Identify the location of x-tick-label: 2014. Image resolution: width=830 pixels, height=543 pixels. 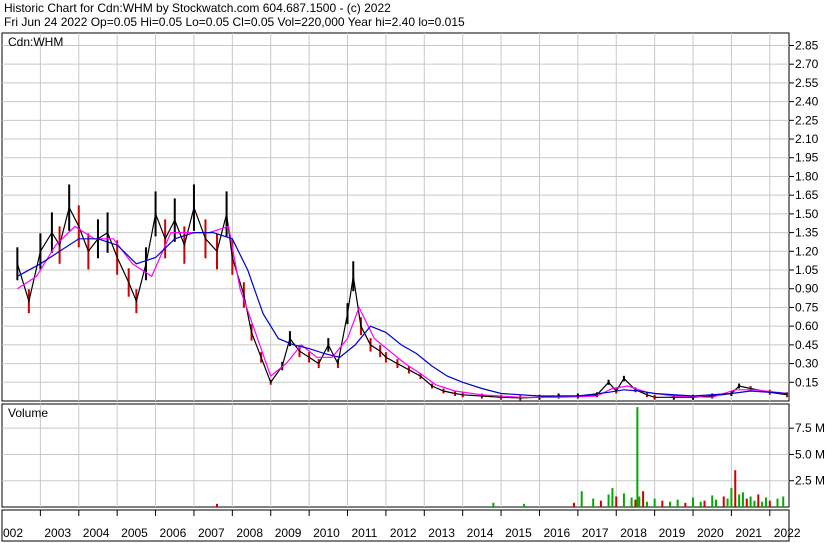
(480, 533).